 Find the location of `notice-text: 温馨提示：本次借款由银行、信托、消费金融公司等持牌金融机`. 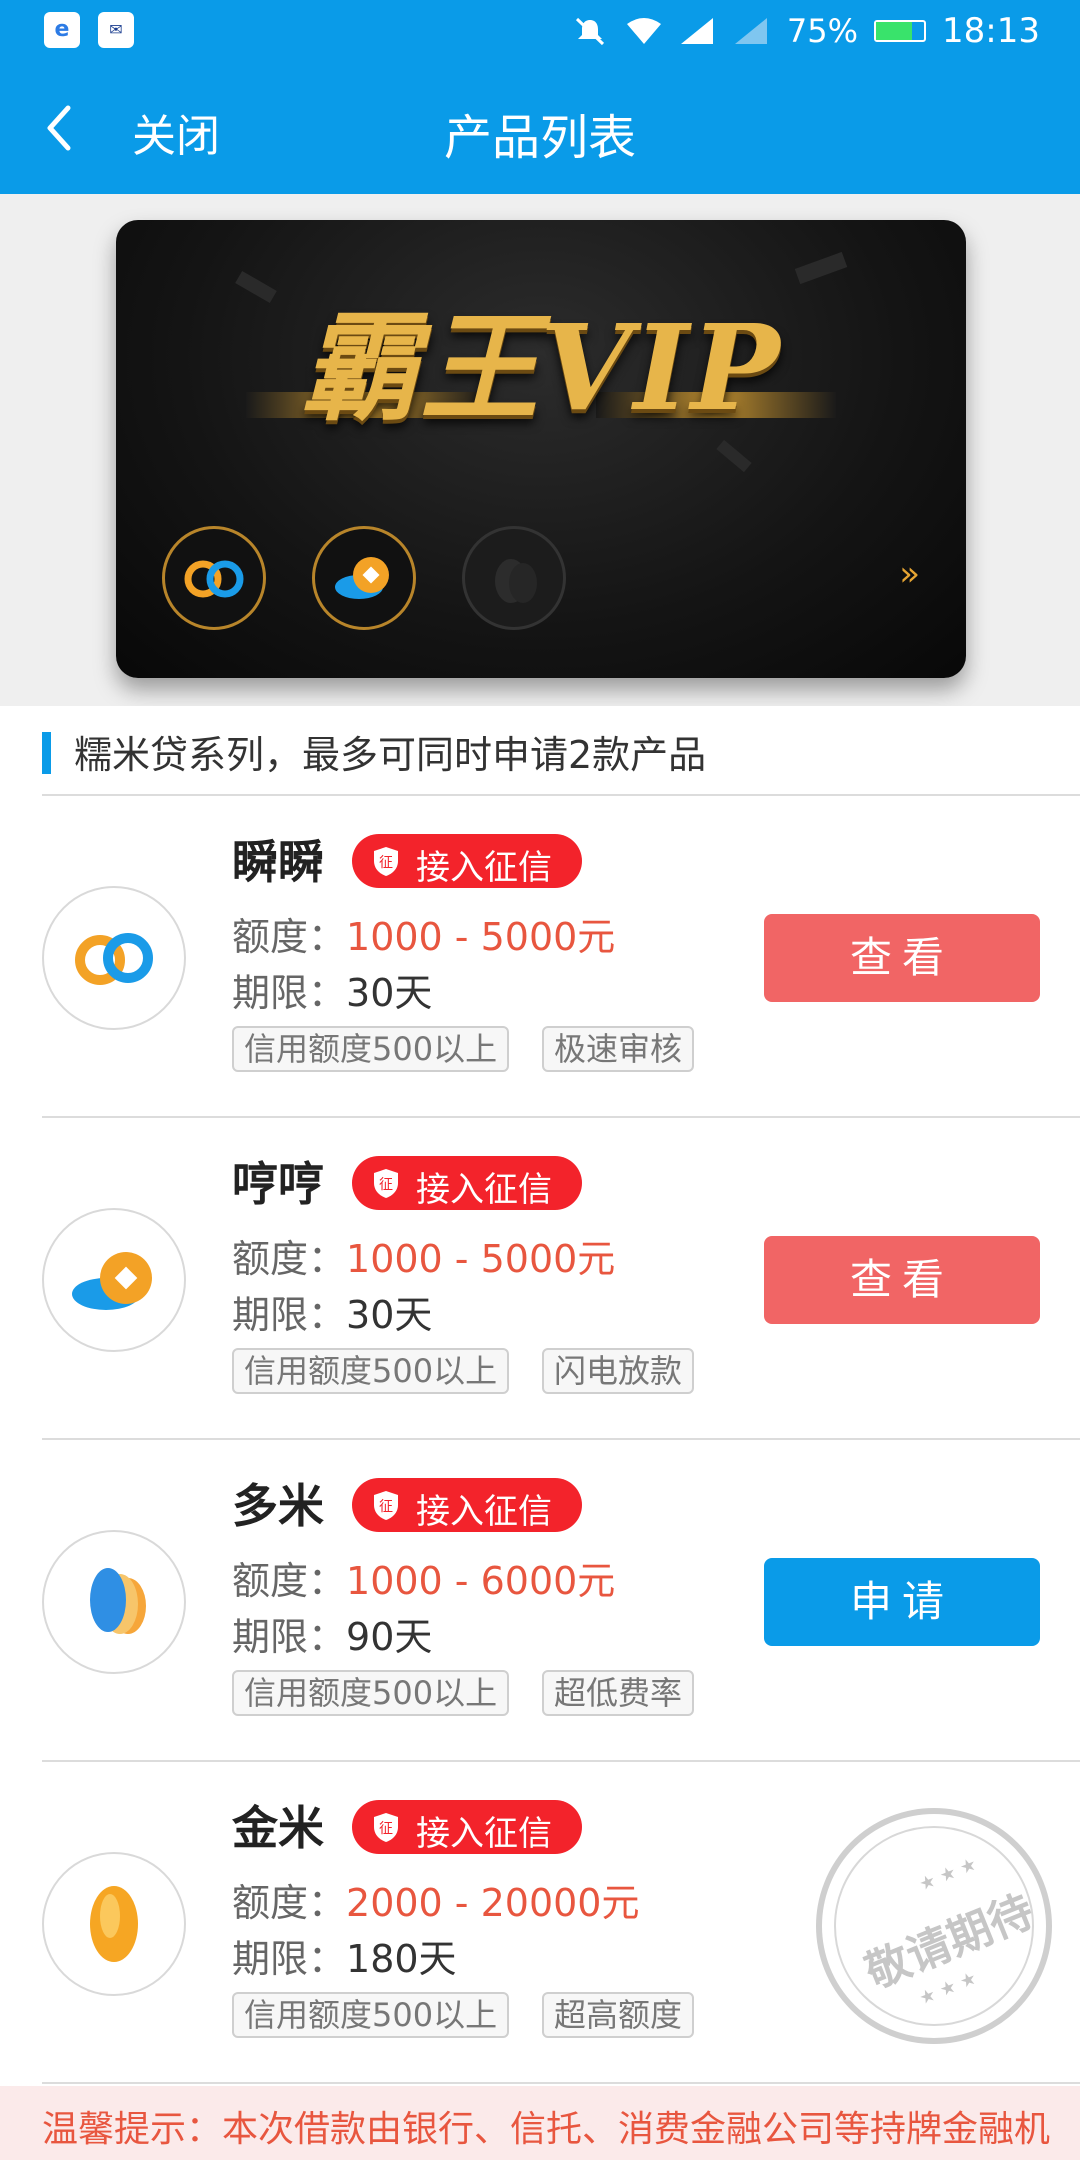

notice-text: 温馨提示：本次借款由银行、信托、消费金融公司等持牌金融机 is located at coordinates (546, 2129).